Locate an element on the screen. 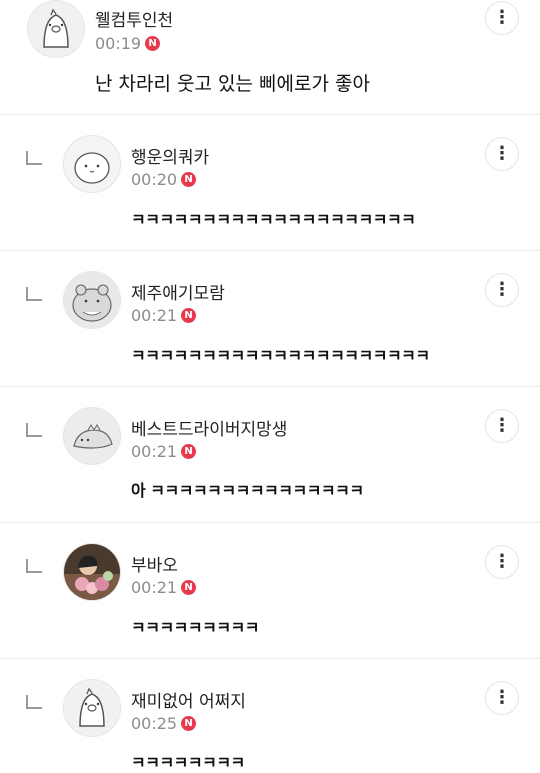 This screenshot has height=773, width=540. nickname: 베스트드라이버지망생 is located at coordinates (209, 427).